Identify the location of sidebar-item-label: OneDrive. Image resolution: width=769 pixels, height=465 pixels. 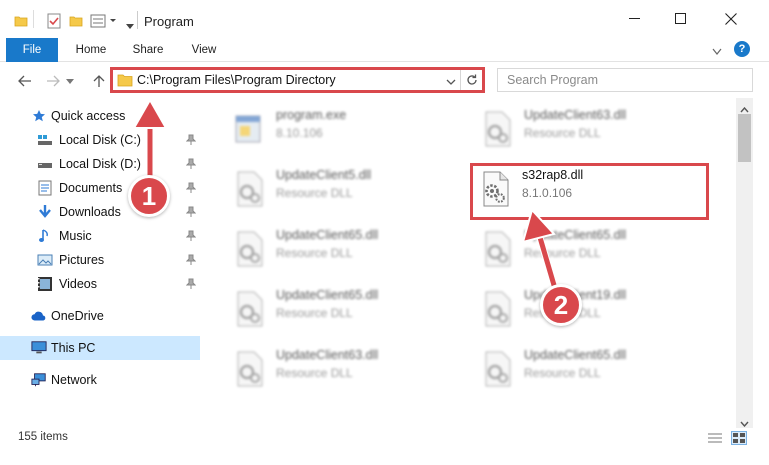
(77, 316).